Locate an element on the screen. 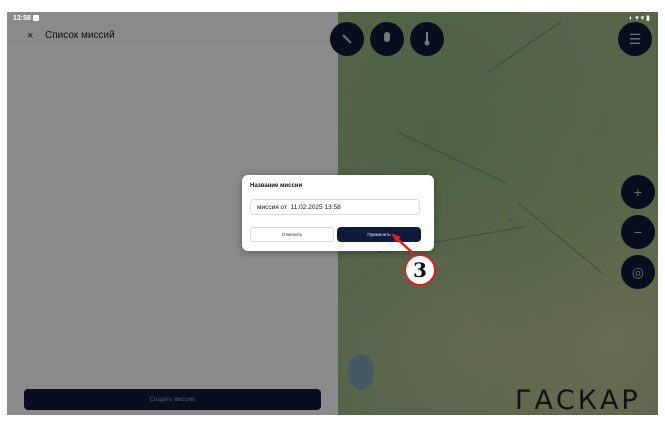 The height and width of the screenshot is (421, 665). mission-name-dialog: Название миссии Отменить Применить is located at coordinates (338, 213).